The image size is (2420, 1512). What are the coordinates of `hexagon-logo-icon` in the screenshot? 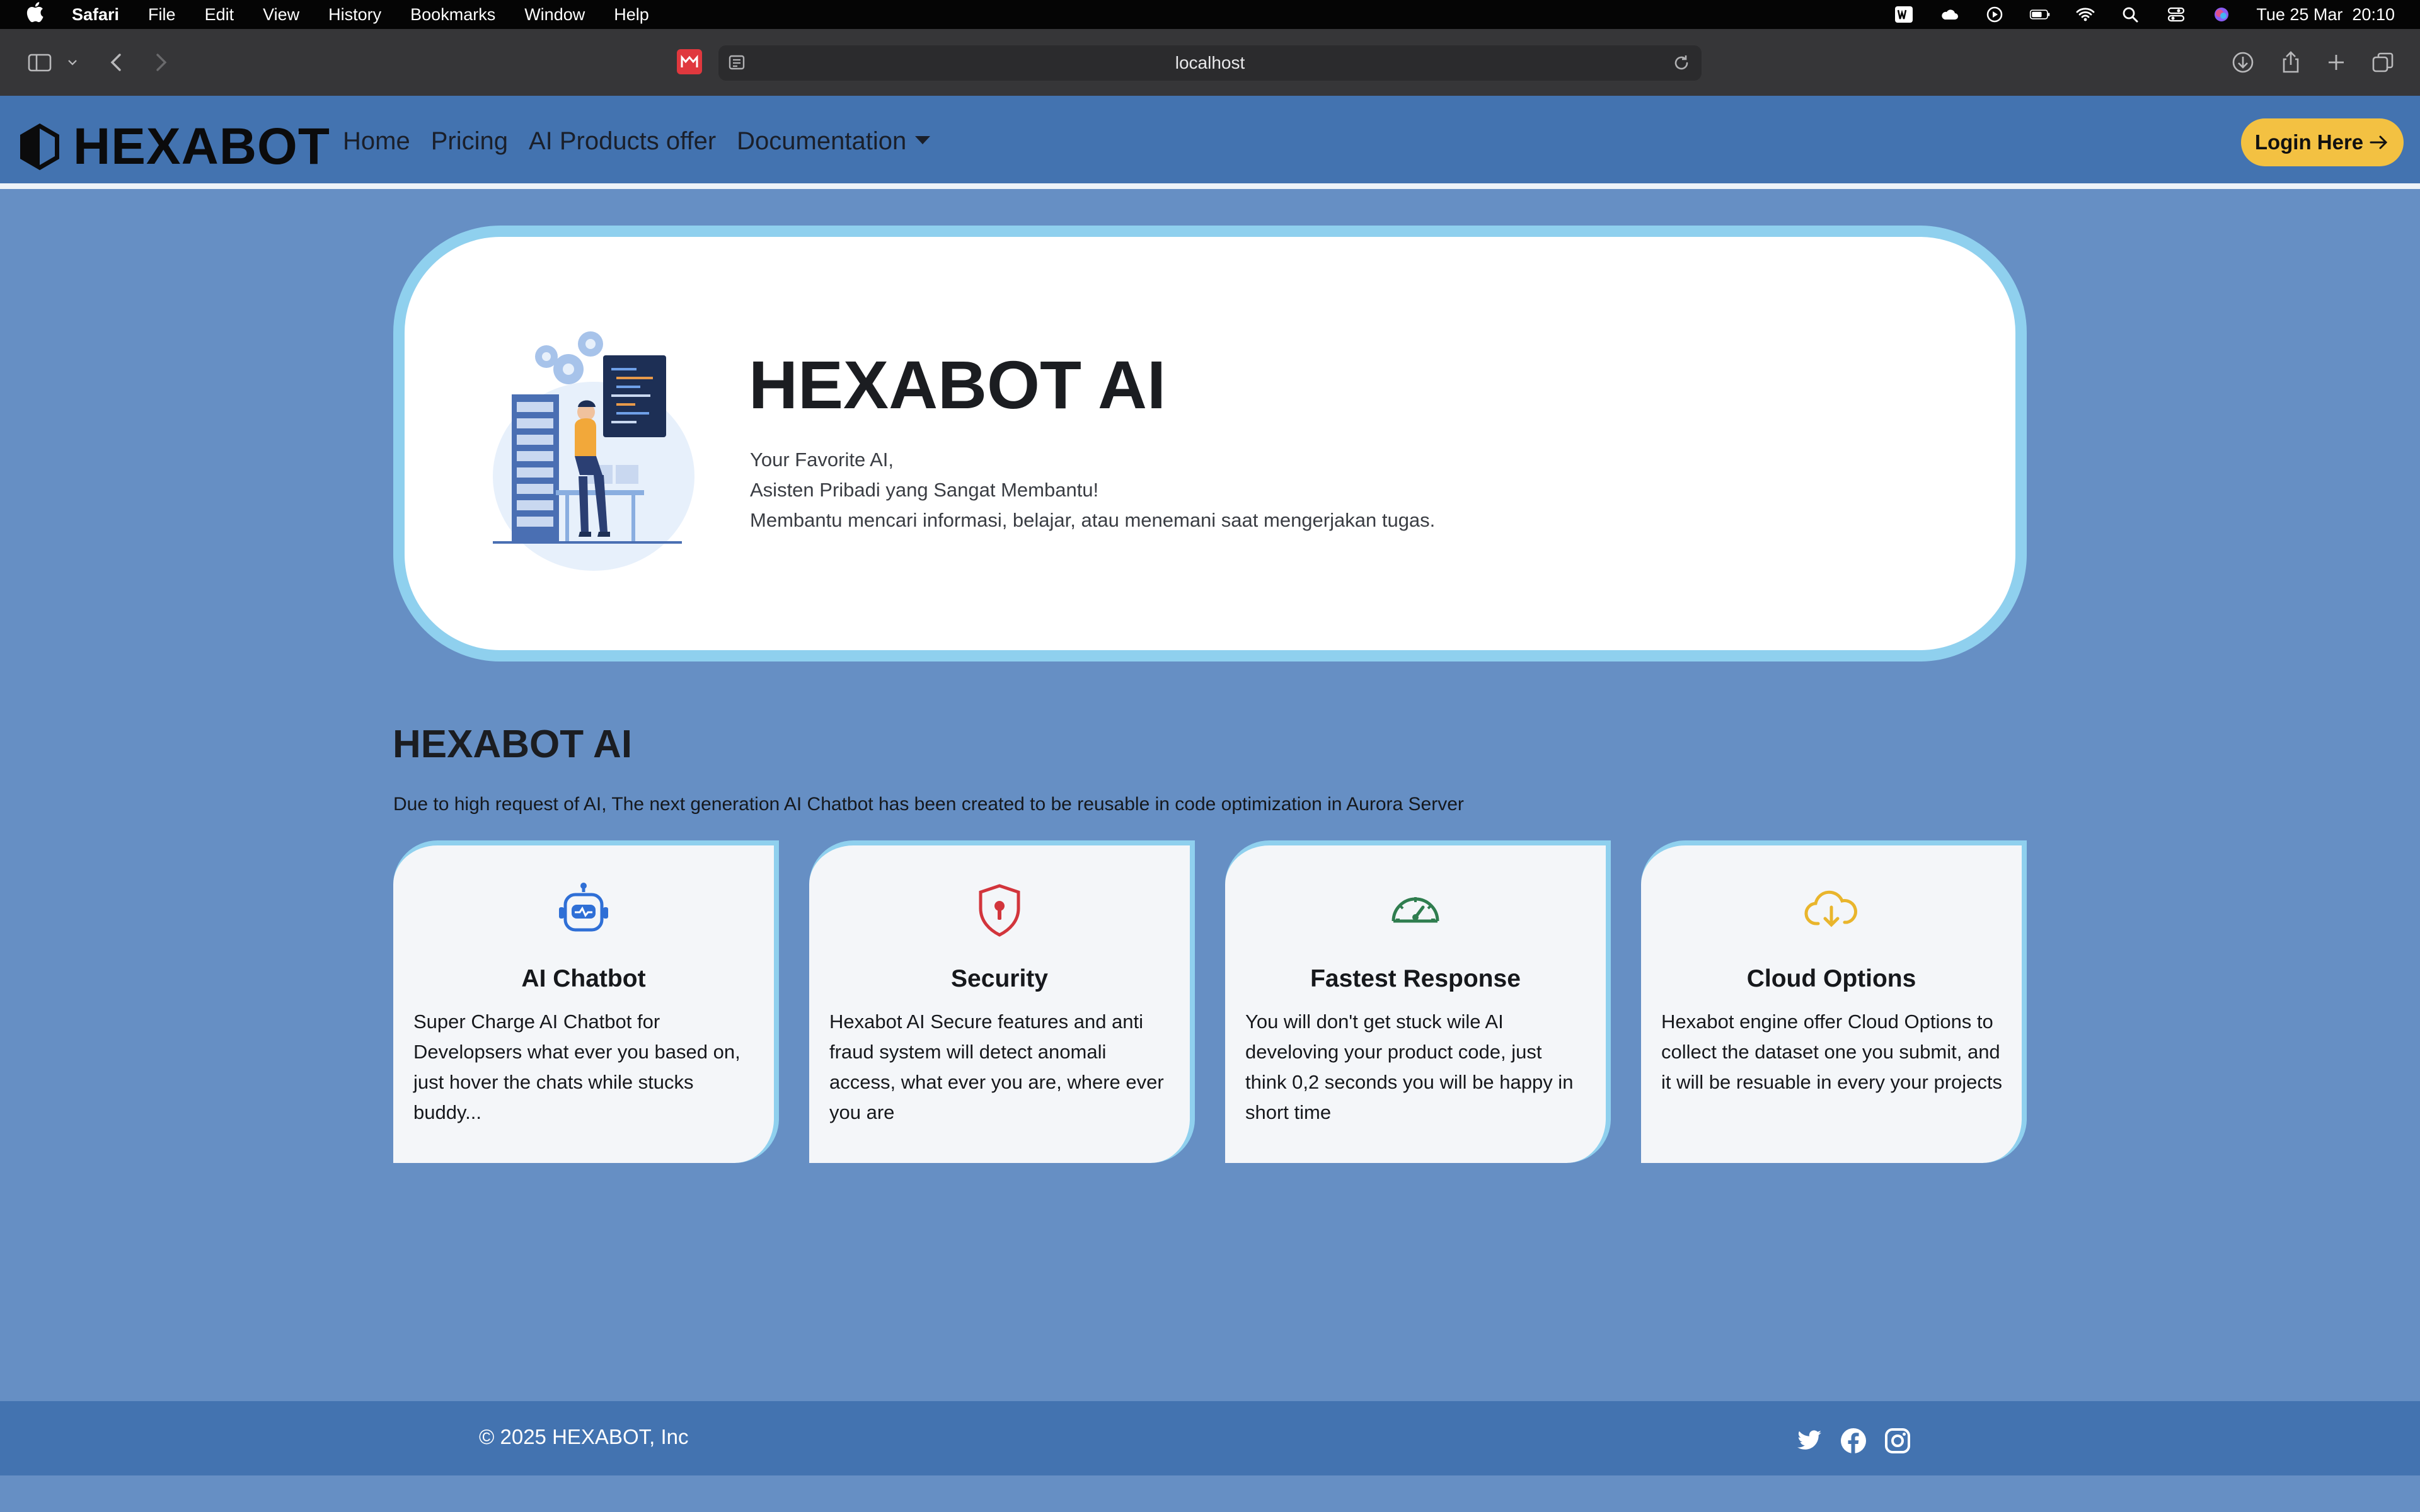 It's located at (40, 146).